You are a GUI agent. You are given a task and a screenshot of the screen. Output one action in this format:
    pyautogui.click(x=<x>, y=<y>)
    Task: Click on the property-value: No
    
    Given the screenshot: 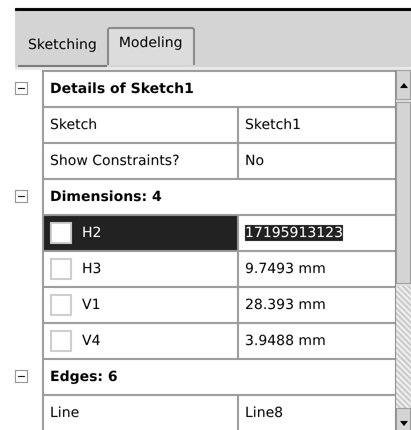 What is the action you would take?
    pyautogui.click(x=317, y=161)
    